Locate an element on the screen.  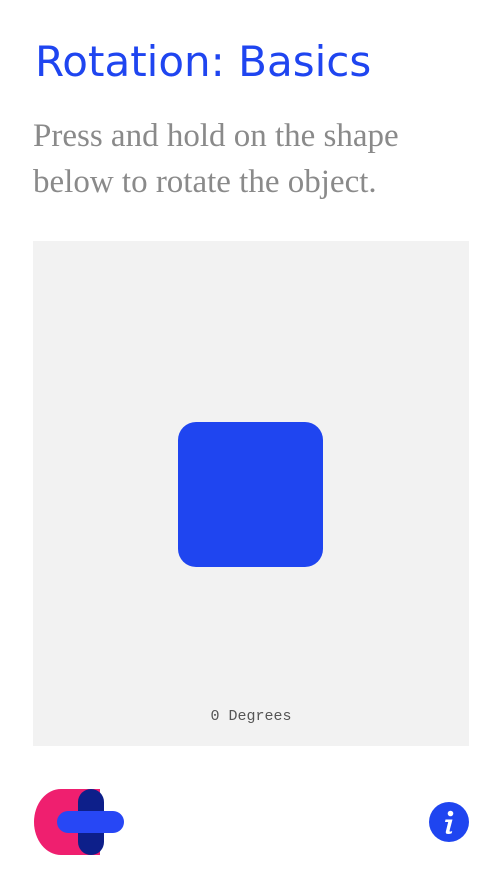
info-button is located at coordinates (449, 822).